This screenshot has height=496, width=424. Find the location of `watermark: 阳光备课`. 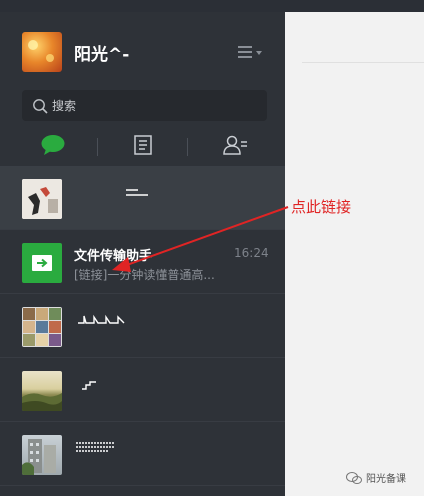

watermark: 阳光备课 is located at coordinates (384, 478).